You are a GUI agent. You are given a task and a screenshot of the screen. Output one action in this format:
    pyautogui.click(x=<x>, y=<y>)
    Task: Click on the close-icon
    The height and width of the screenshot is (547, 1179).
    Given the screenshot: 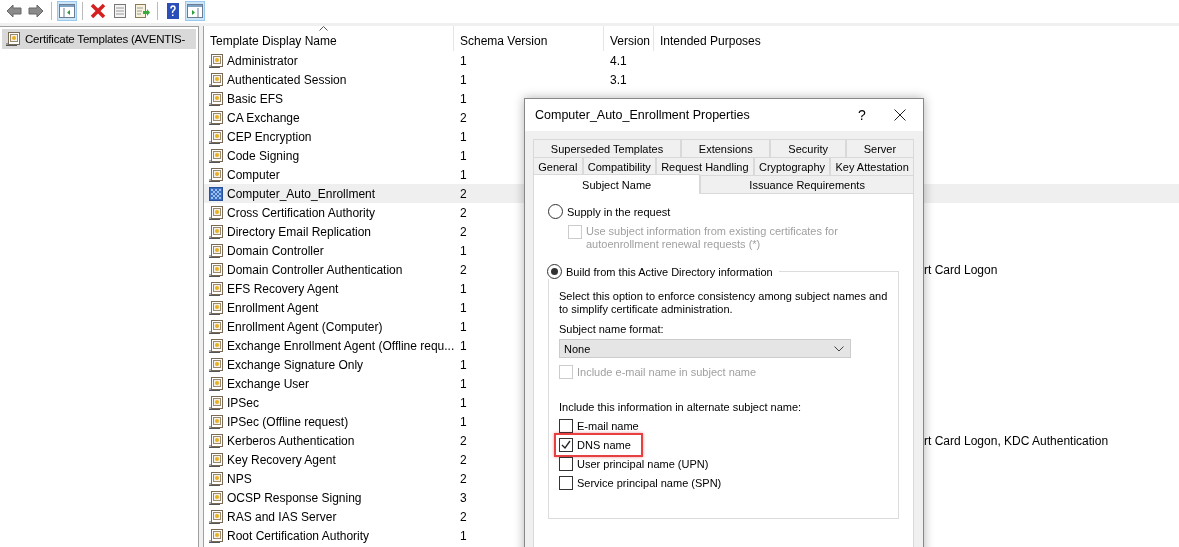 What is the action you would take?
    pyautogui.click(x=900, y=115)
    